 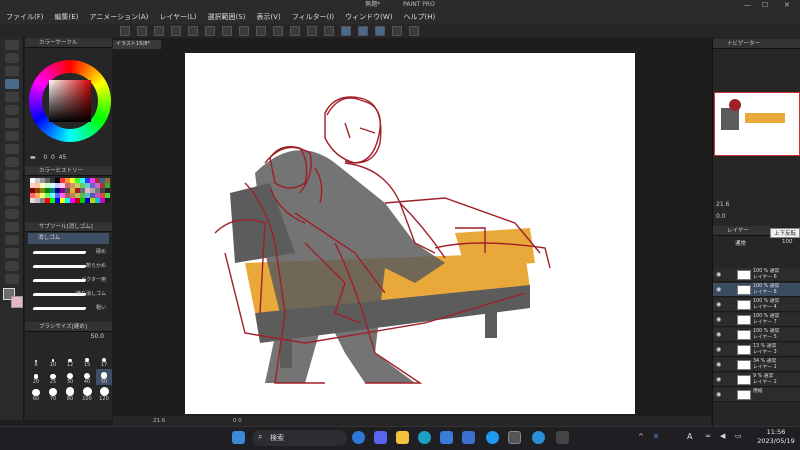 I want to click on snap-ruler-icon, so click(x=346, y=31).